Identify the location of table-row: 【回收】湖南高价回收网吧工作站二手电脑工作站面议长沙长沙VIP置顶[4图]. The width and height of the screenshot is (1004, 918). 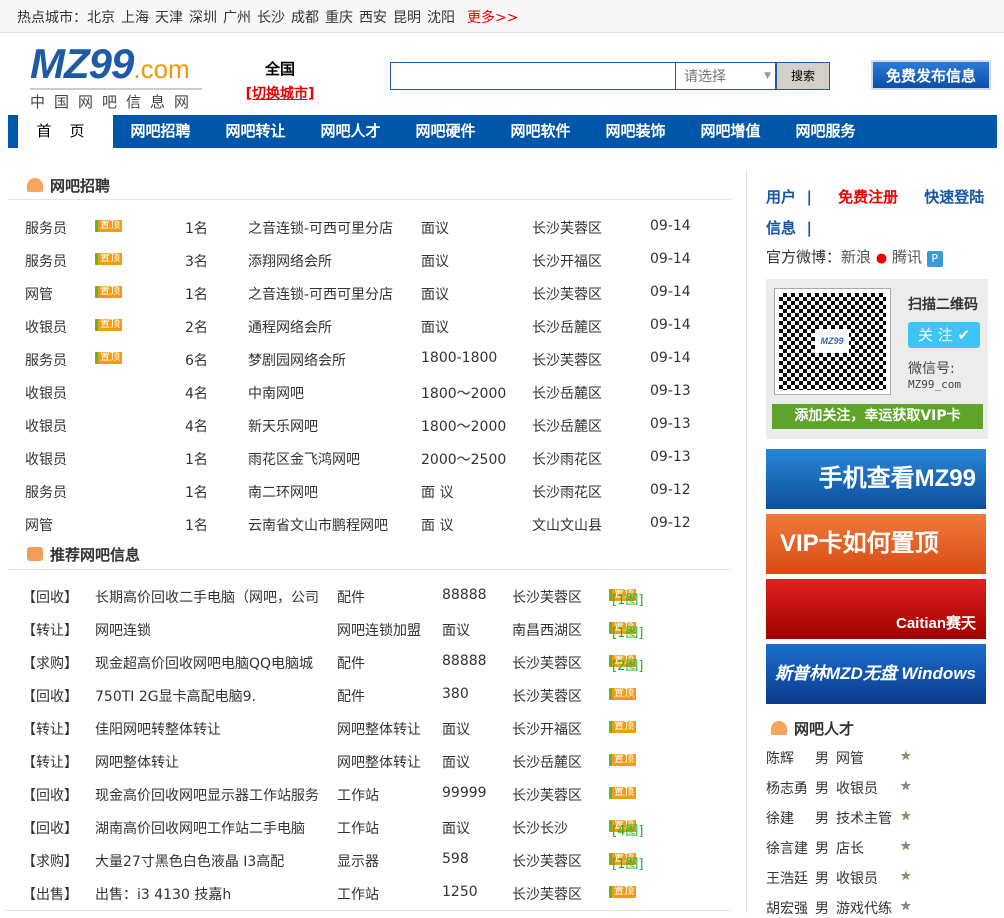
(365, 828).